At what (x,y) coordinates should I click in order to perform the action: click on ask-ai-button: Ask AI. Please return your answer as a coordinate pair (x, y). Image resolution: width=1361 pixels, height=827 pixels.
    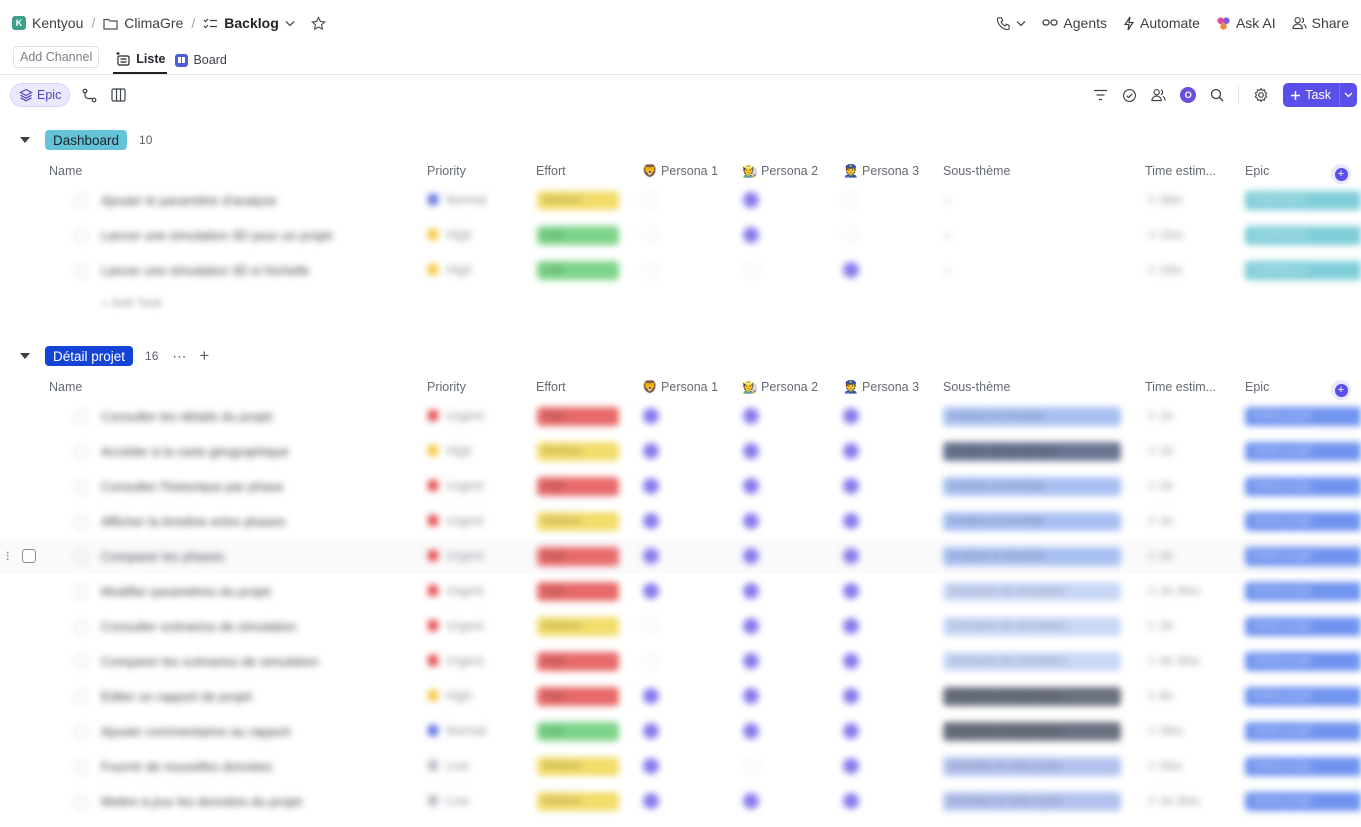
    Looking at the image, I should click on (1246, 23).